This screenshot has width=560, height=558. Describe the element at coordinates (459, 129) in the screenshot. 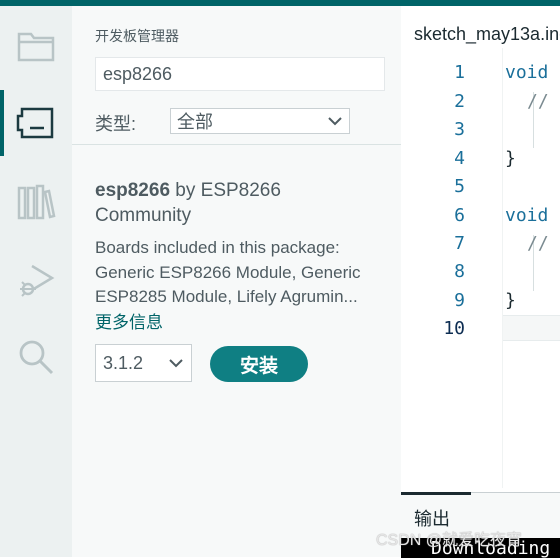

I see `line-number: 3` at that location.